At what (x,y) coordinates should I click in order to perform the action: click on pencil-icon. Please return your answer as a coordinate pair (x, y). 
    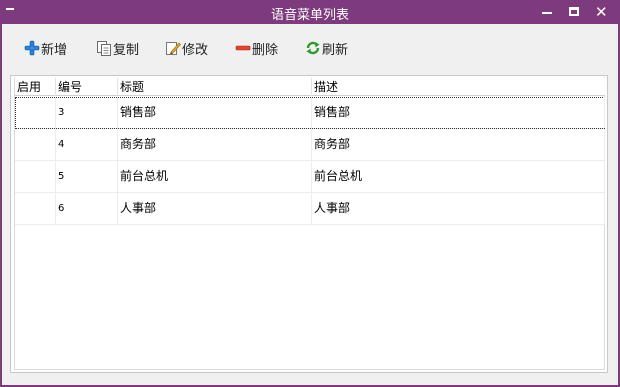
    Looking at the image, I should click on (173, 48).